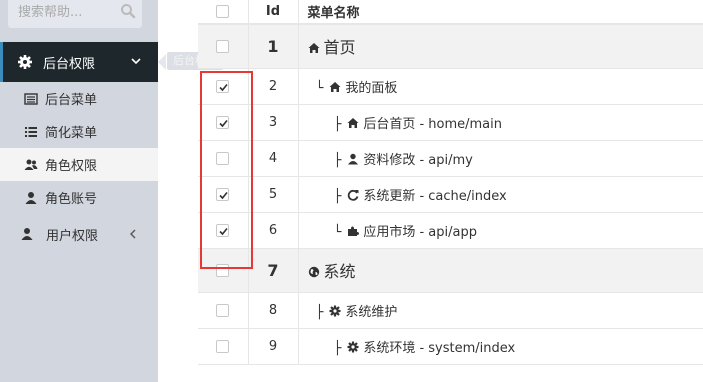 This screenshot has width=703, height=382. Describe the element at coordinates (71, 166) in the screenshot. I see `sidebar-item-label: 角色权限` at that location.